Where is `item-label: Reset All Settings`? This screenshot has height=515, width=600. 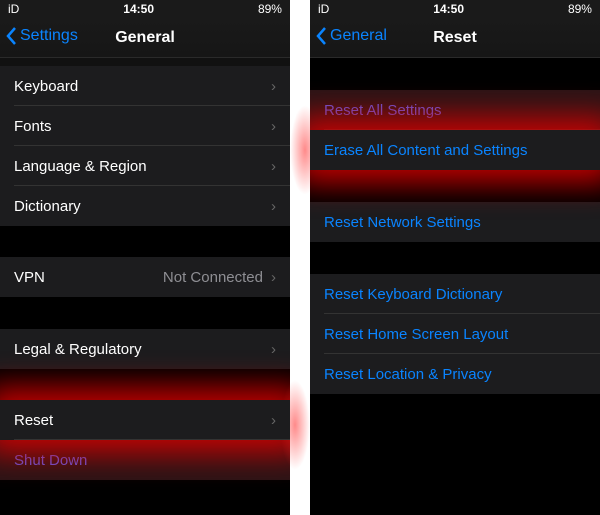
item-label: Reset All Settings is located at coordinates (383, 110).